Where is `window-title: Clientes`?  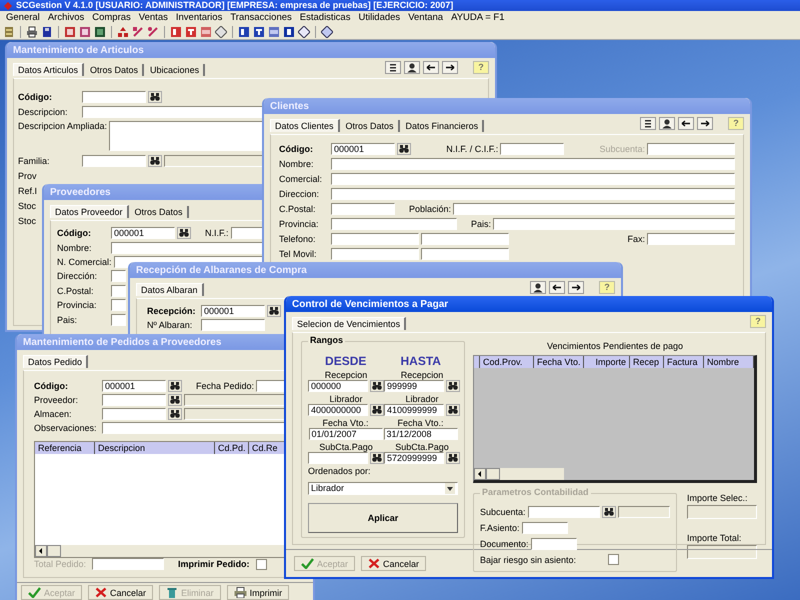 window-title: Clientes is located at coordinates (289, 106).